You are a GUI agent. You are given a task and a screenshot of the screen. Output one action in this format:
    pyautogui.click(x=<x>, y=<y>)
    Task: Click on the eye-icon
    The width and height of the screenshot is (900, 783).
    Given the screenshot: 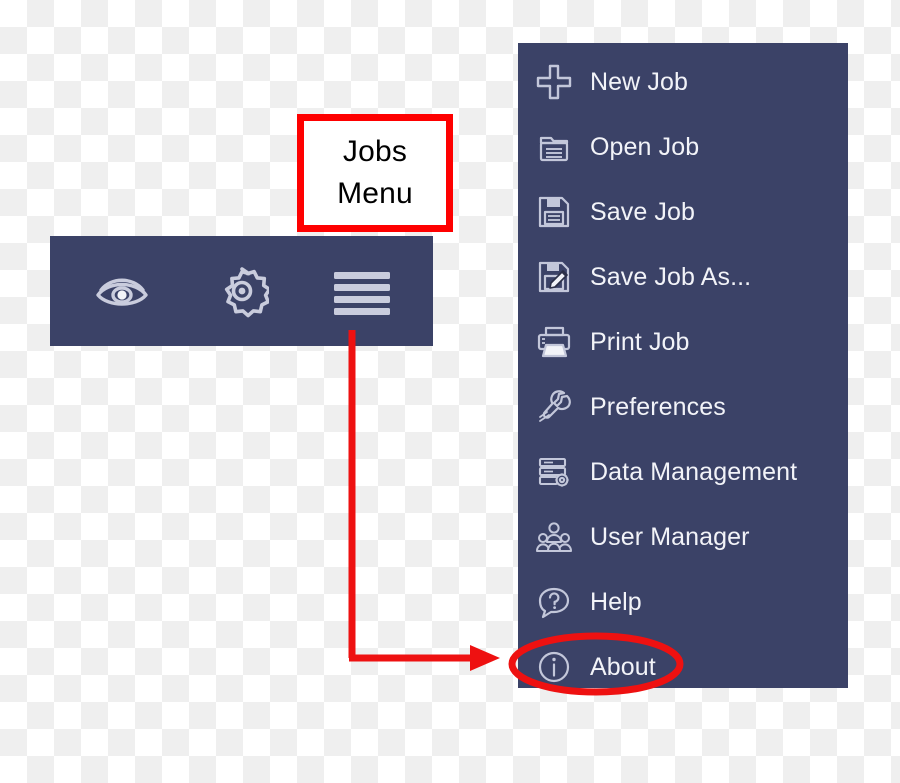 What is the action you would take?
    pyautogui.click(x=122, y=291)
    